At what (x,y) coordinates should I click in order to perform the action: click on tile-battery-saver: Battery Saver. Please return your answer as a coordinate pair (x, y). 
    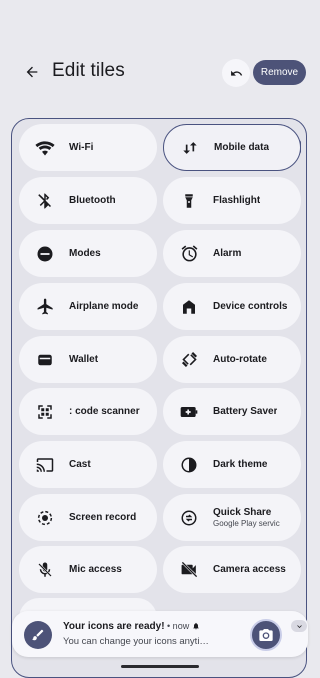
    Looking at the image, I should click on (232, 411).